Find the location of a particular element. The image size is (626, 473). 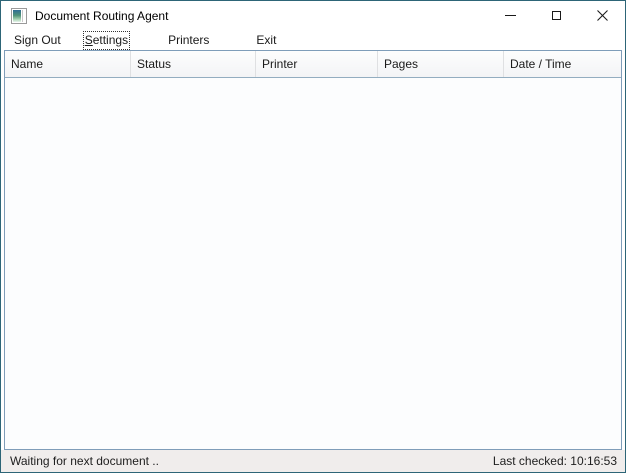

minimize-icon is located at coordinates (510, 15).